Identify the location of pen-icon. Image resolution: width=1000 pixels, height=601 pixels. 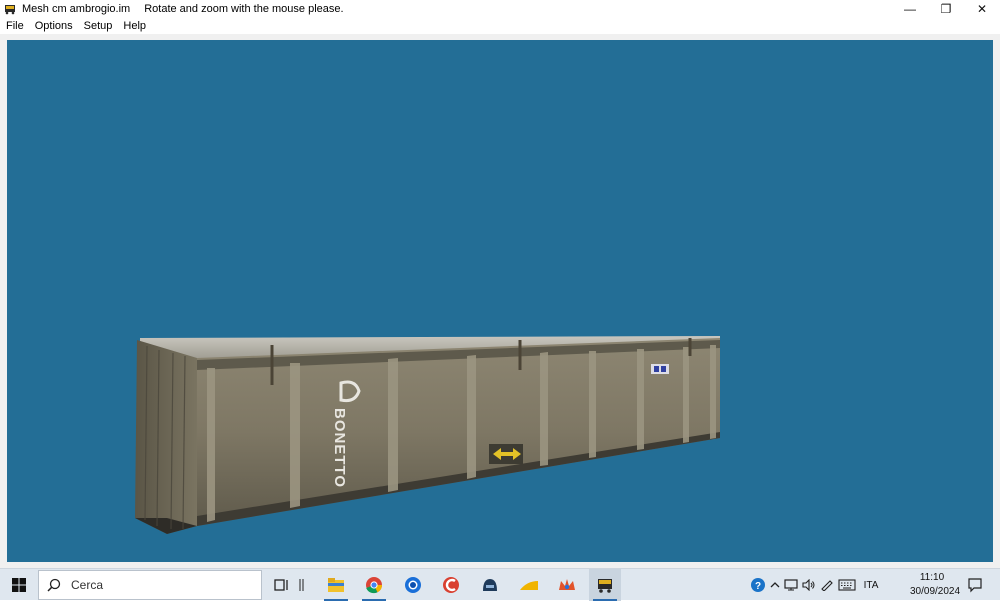
(827, 585).